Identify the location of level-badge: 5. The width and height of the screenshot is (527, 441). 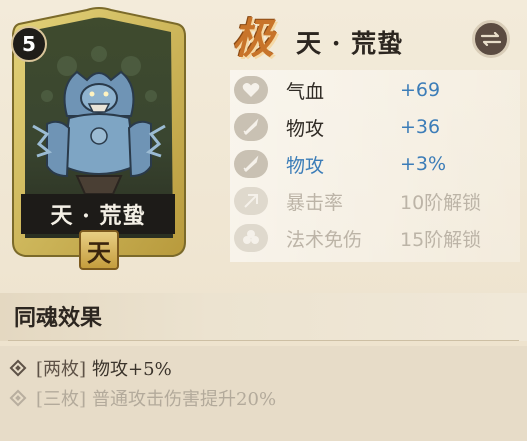
(29, 44).